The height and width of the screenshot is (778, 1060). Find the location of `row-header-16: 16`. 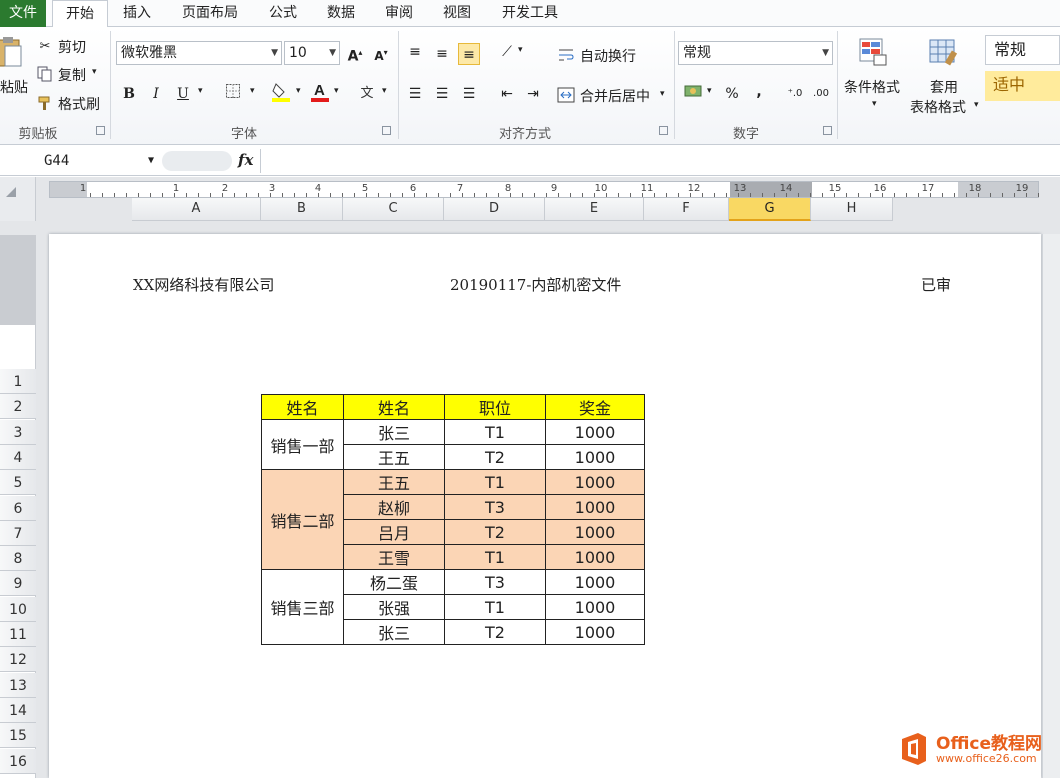

row-header-16: 16 is located at coordinates (18, 761).